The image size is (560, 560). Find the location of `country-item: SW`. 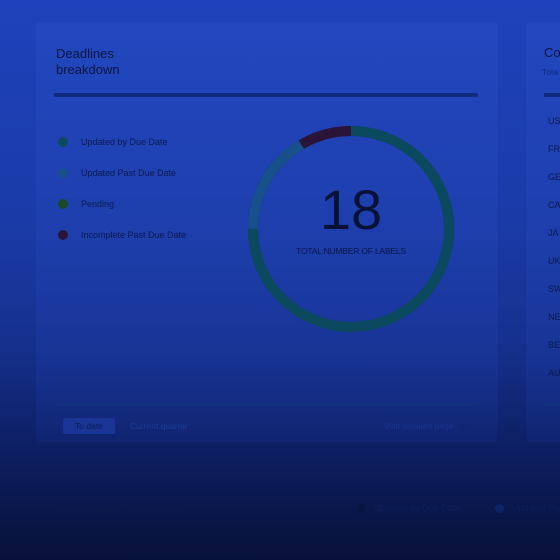

country-item: SW is located at coordinates (554, 296).